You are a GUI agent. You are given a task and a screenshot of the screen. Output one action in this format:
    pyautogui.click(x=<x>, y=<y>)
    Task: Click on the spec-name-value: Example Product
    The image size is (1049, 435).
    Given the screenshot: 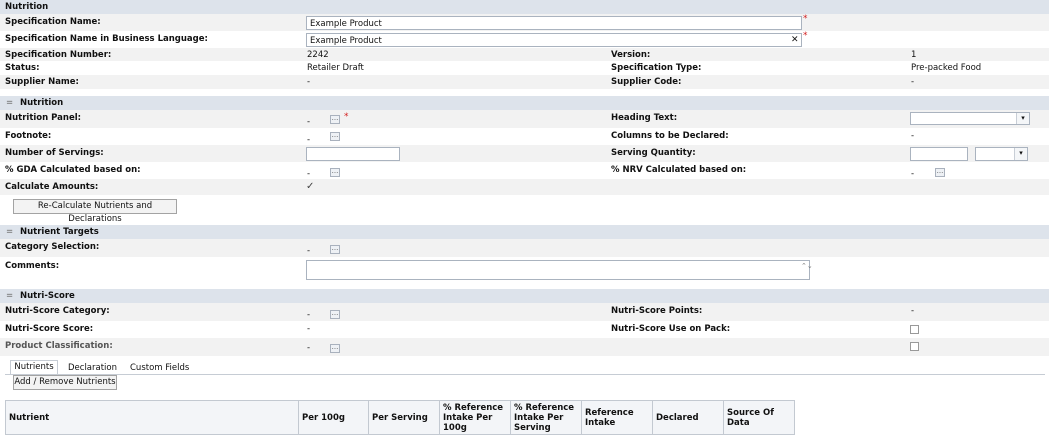 What is the action you would take?
    pyautogui.click(x=346, y=24)
    